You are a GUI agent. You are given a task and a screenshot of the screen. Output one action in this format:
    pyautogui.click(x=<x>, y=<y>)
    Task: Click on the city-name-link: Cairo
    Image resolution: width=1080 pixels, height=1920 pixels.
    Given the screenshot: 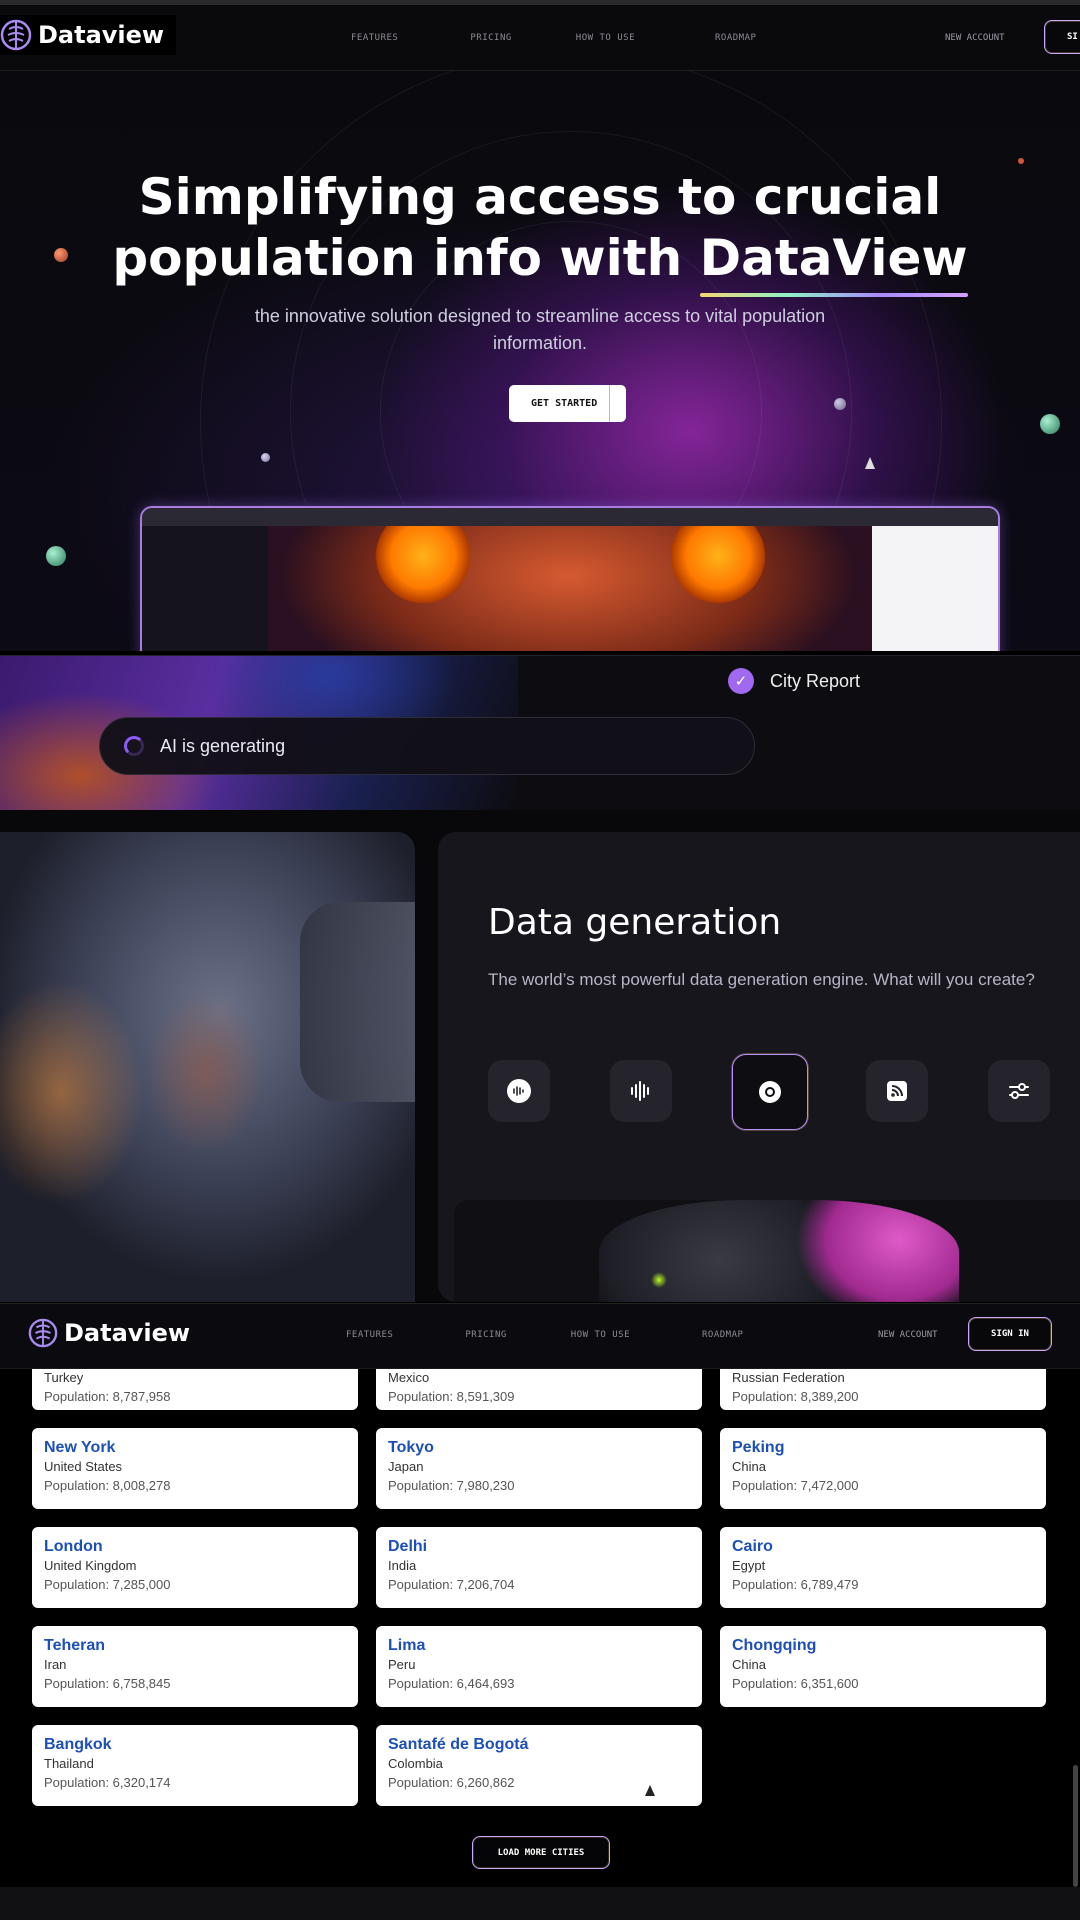 What is the action you would take?
    pyautogui.click(x=883, y=1547)
    